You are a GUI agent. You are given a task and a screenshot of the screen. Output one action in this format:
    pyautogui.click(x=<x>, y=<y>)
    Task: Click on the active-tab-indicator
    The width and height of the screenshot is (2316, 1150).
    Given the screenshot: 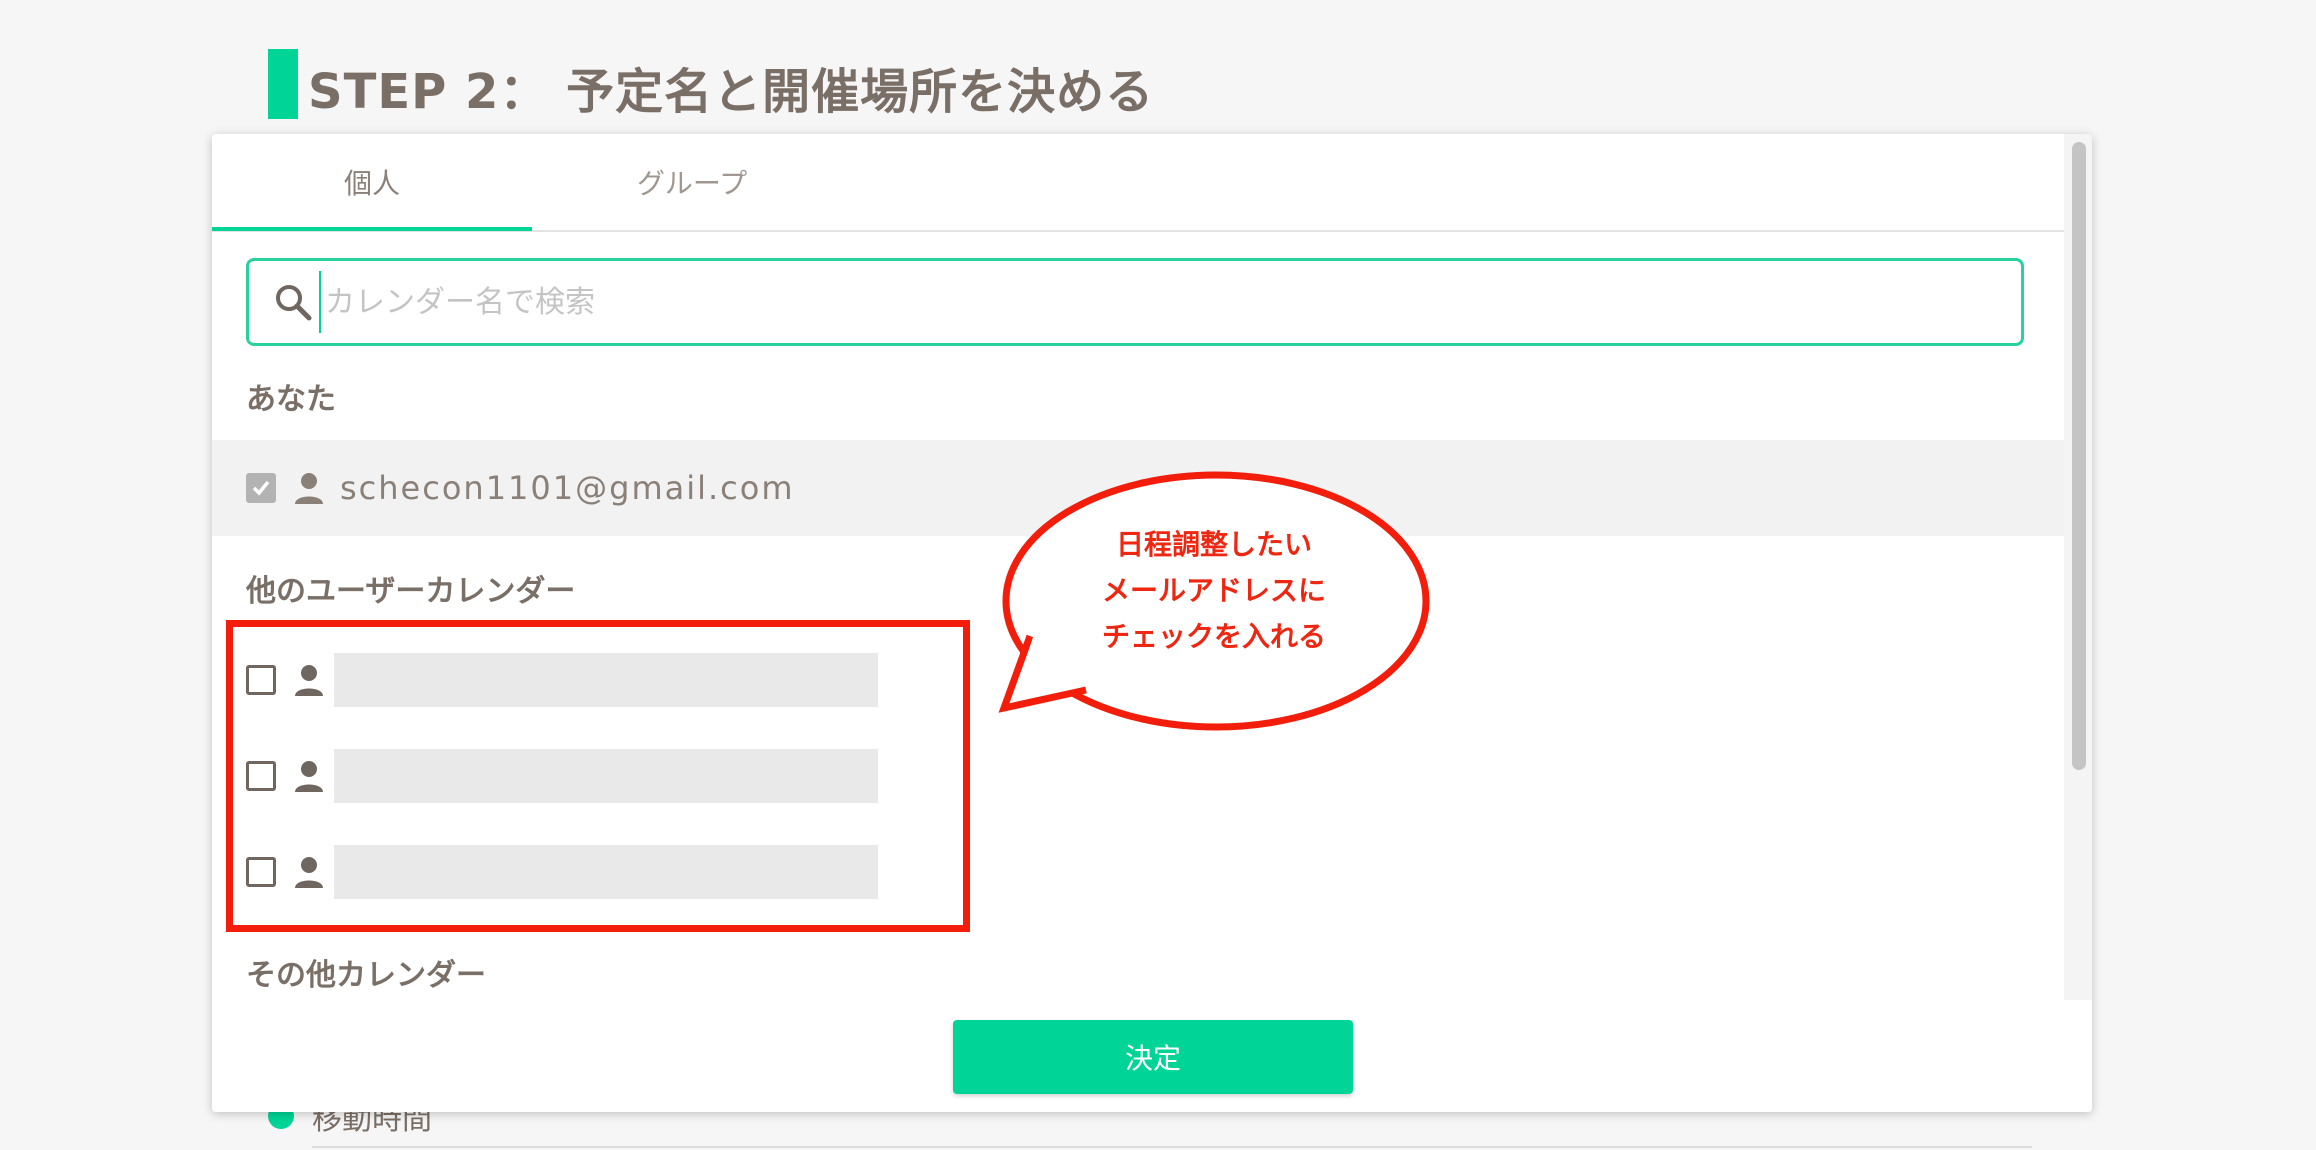 What is the action you would take?
    pyautogui.click(x=372, y=229)
    